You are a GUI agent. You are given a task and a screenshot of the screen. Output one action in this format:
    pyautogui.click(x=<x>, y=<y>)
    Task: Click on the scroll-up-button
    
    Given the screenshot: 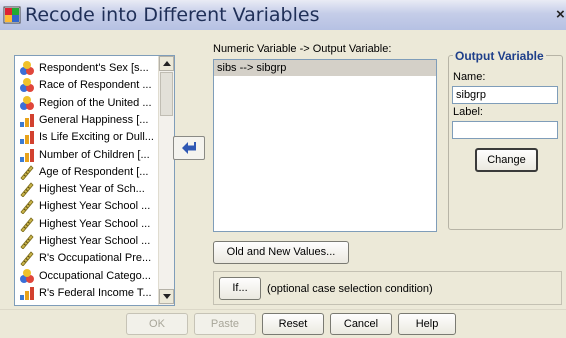 What is the action you would take?
    pyautogui.click(x=166, y=63)
    